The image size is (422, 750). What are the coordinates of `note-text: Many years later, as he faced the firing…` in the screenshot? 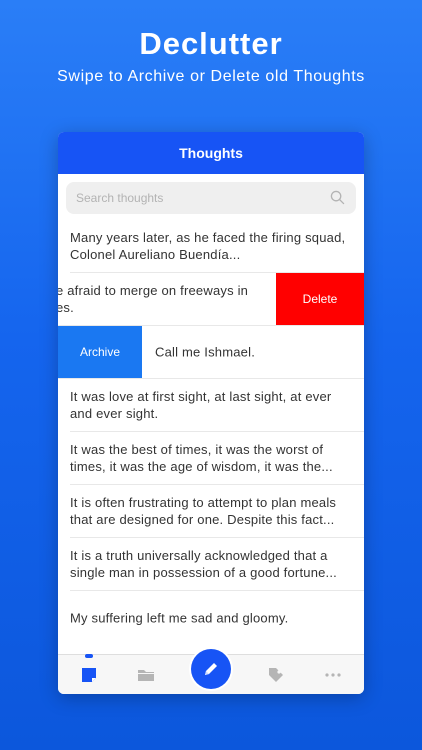 It's located at (208, 246).